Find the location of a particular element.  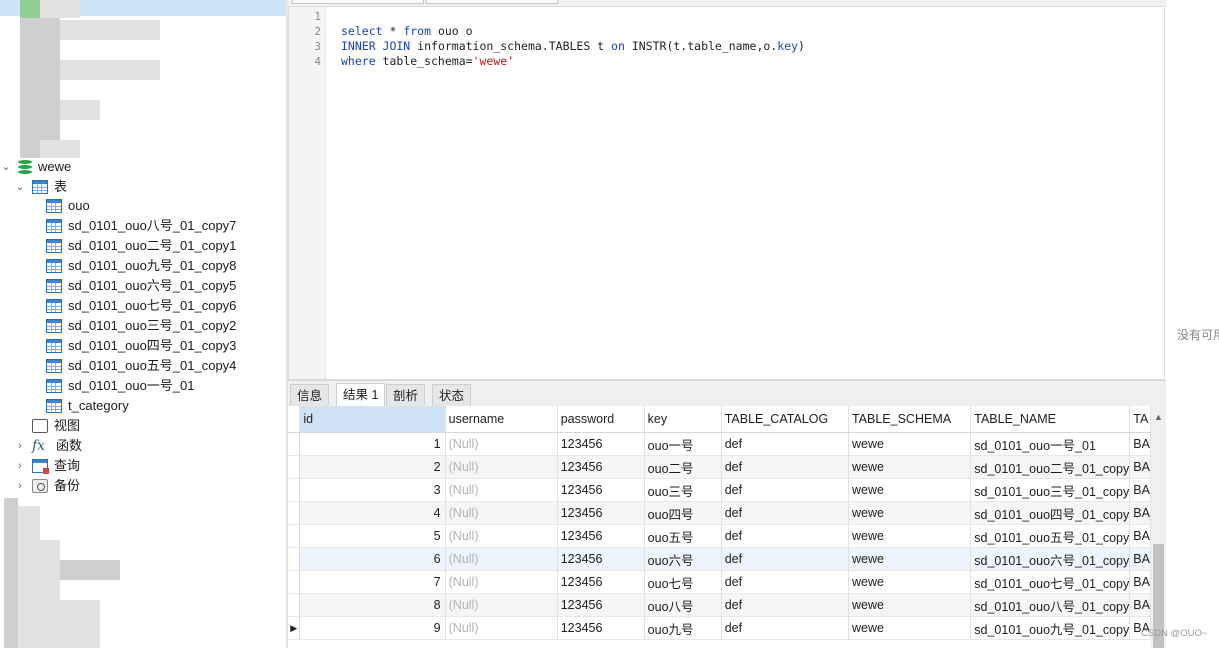

scroll-up-icon: ▲ is located at coordinates (1158, 417).